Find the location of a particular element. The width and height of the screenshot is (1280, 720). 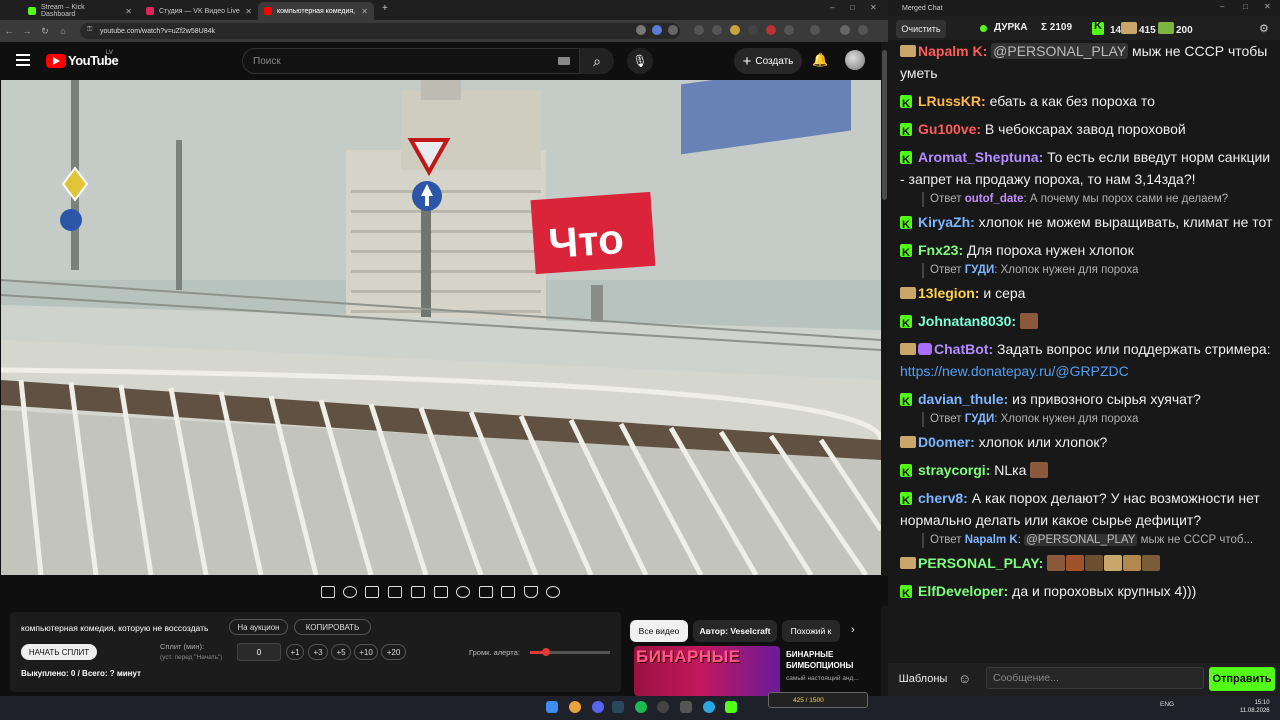

chat-username: straycorgi is located at coordinates (952, 470).